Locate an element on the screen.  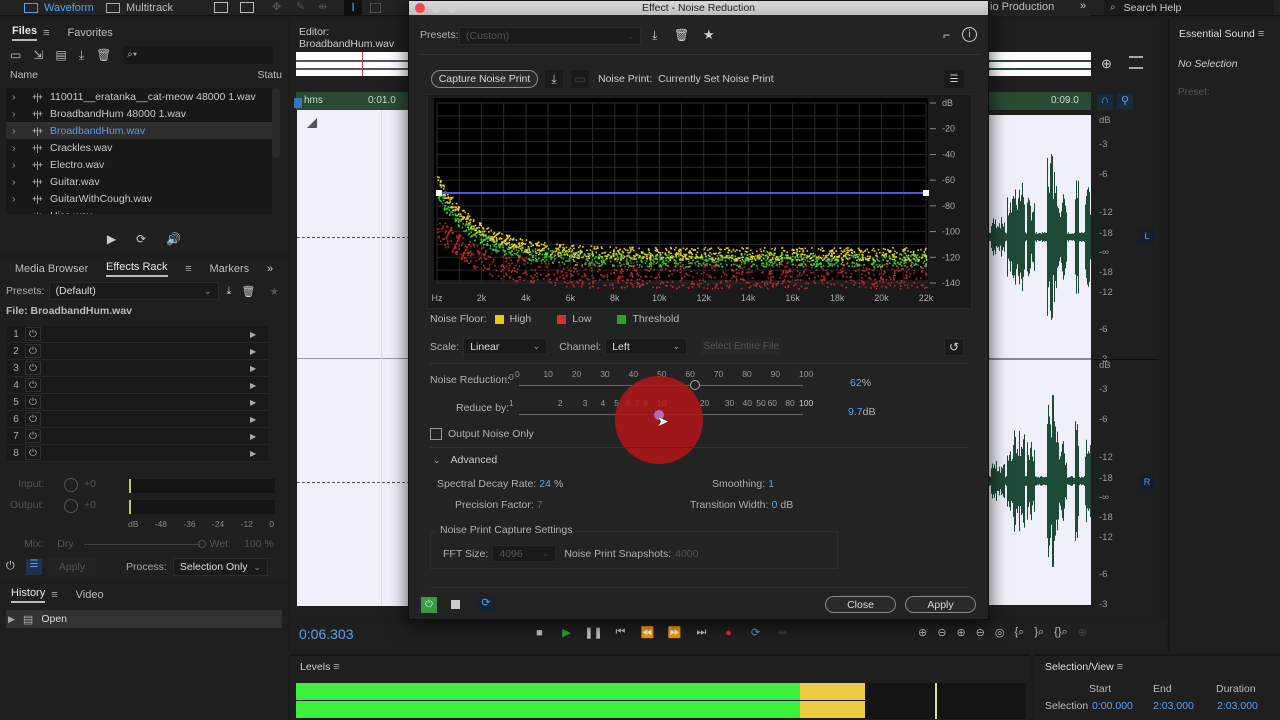
advanced-toggle: ⌄ Advanced is located at coordinates (465, 460).